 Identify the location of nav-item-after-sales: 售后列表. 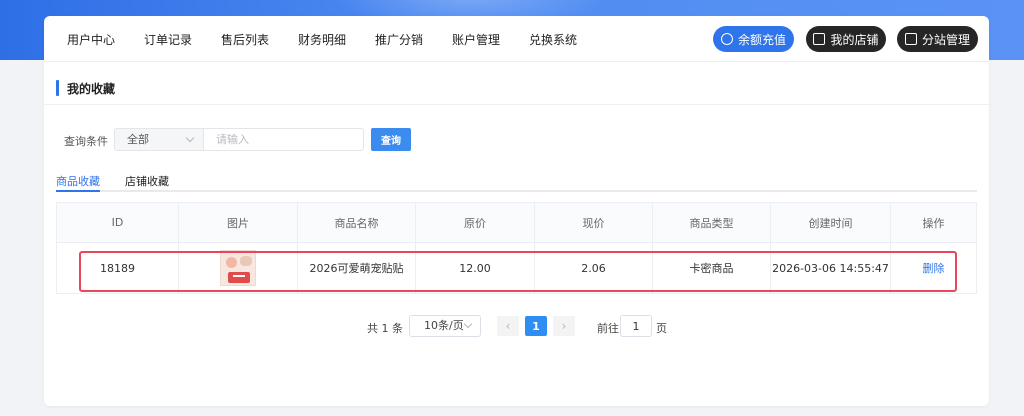
(245, 39).